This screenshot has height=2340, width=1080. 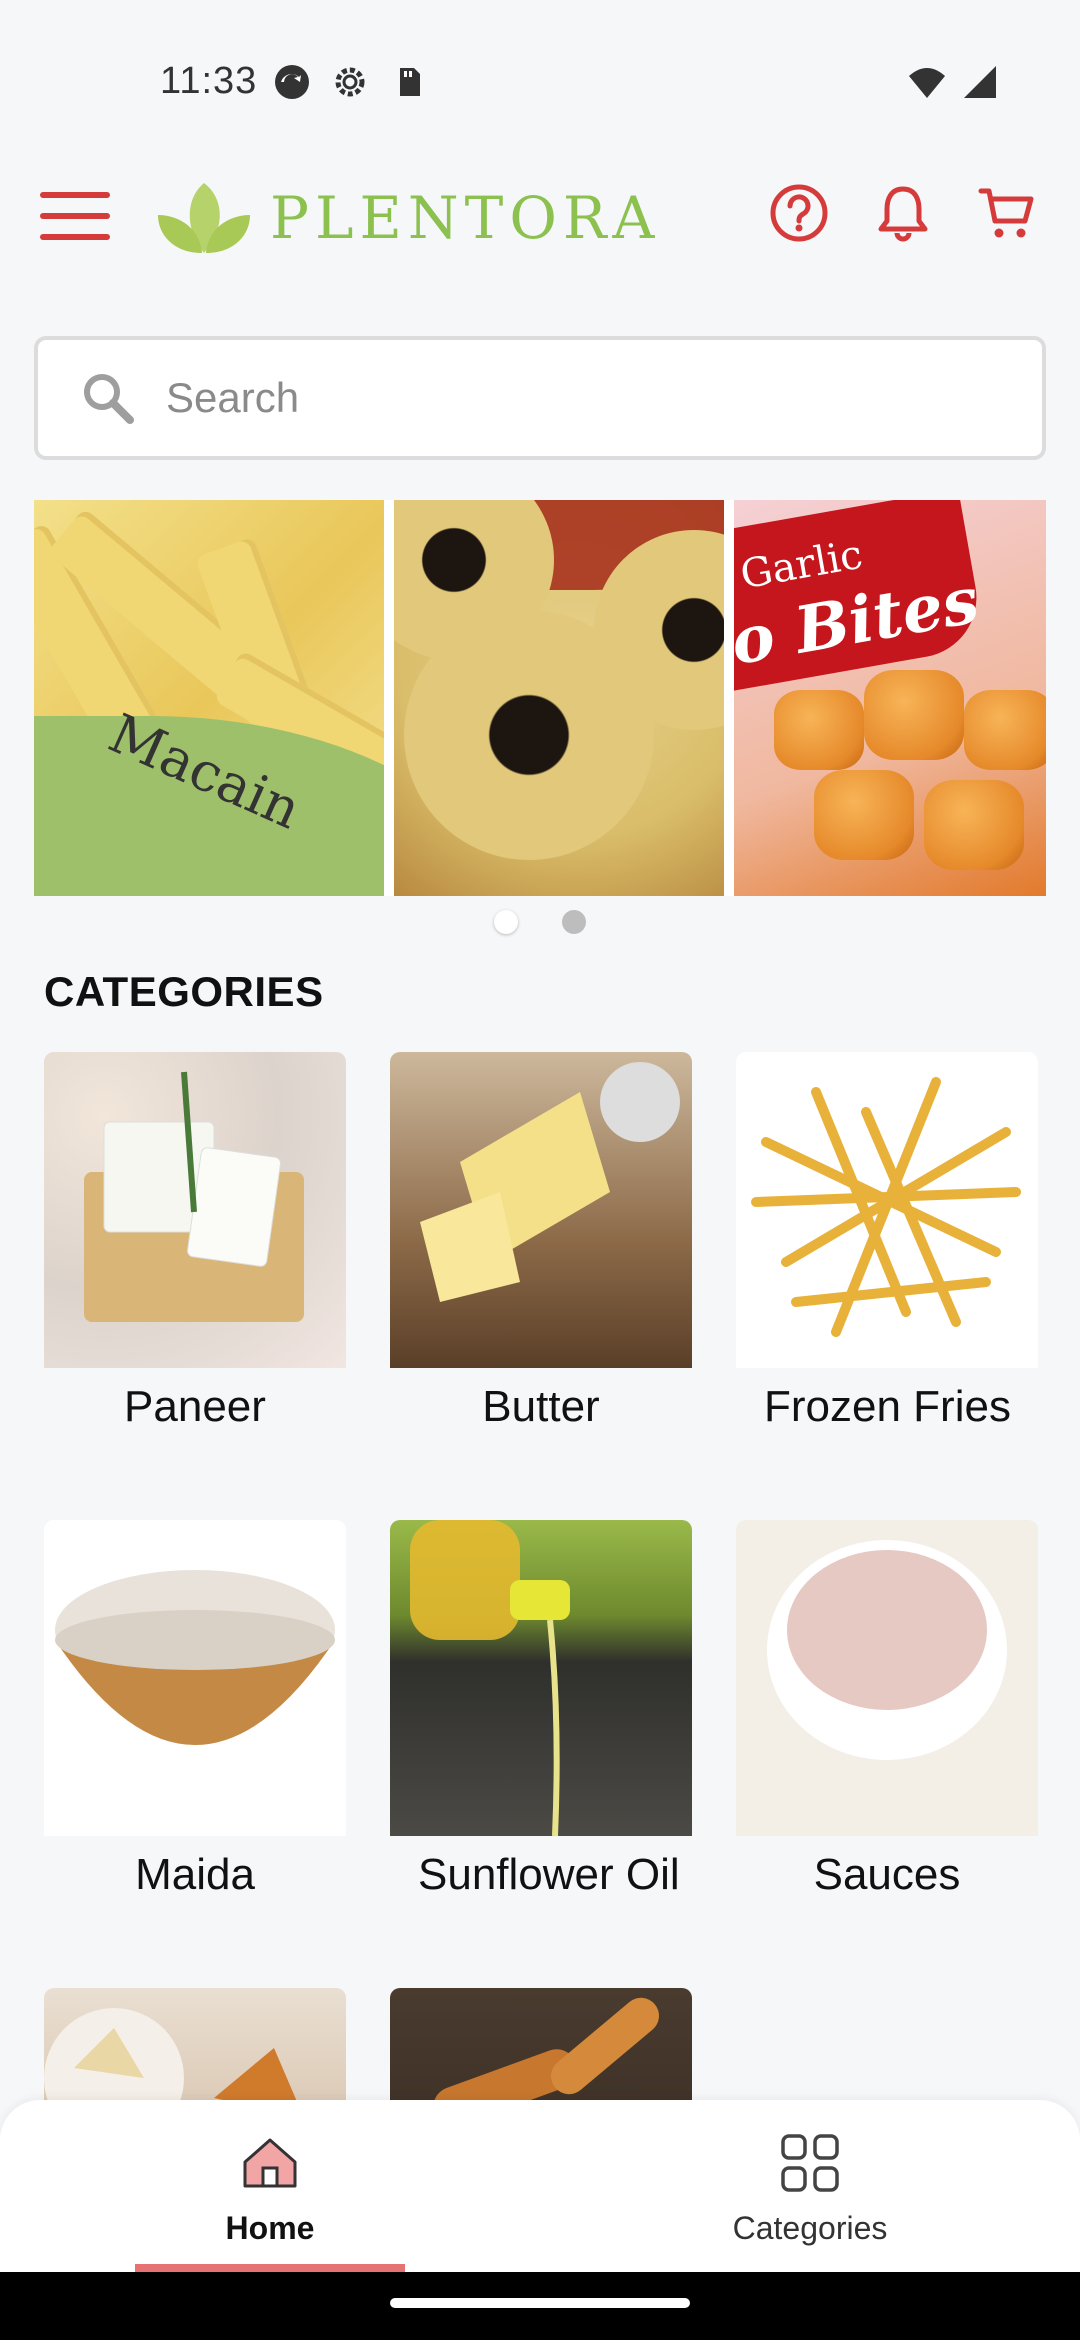 What do you see at coordinates (195, 1406) in the screenshot?
I see `category-label: Paneer` at bounding box center [195, 1406].